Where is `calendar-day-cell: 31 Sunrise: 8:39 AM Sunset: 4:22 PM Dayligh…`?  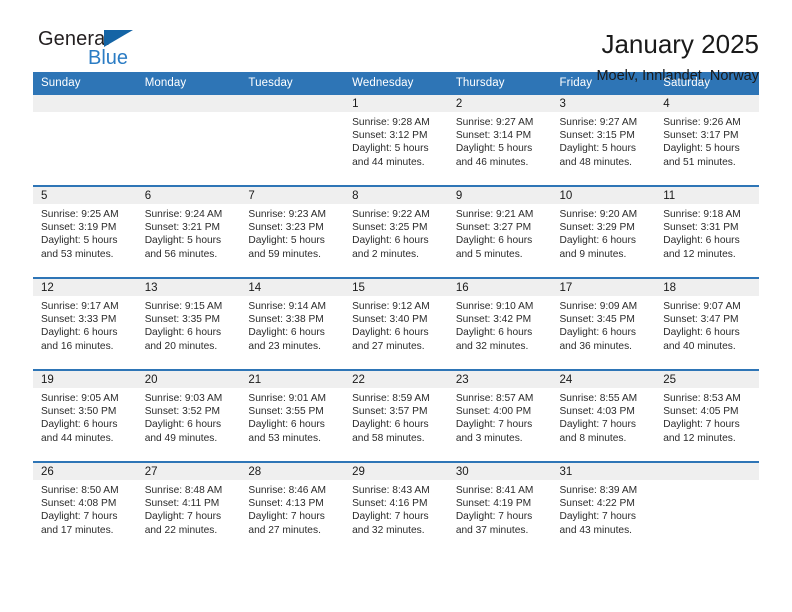 calendar-day-cell: 31 Sunrise: 8:39 AM Sunset: 4:22 PM Dayligh… is located at coordinates (603, 507).